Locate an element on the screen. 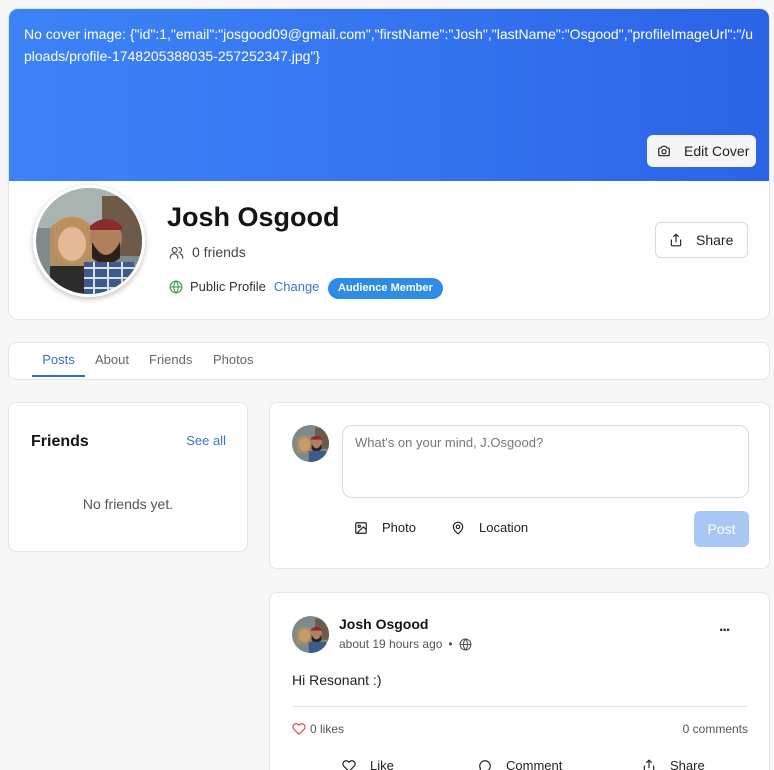 This screenshot has width=774, height=770. likes-label: 0 likes is located at coordinates (327, 729).